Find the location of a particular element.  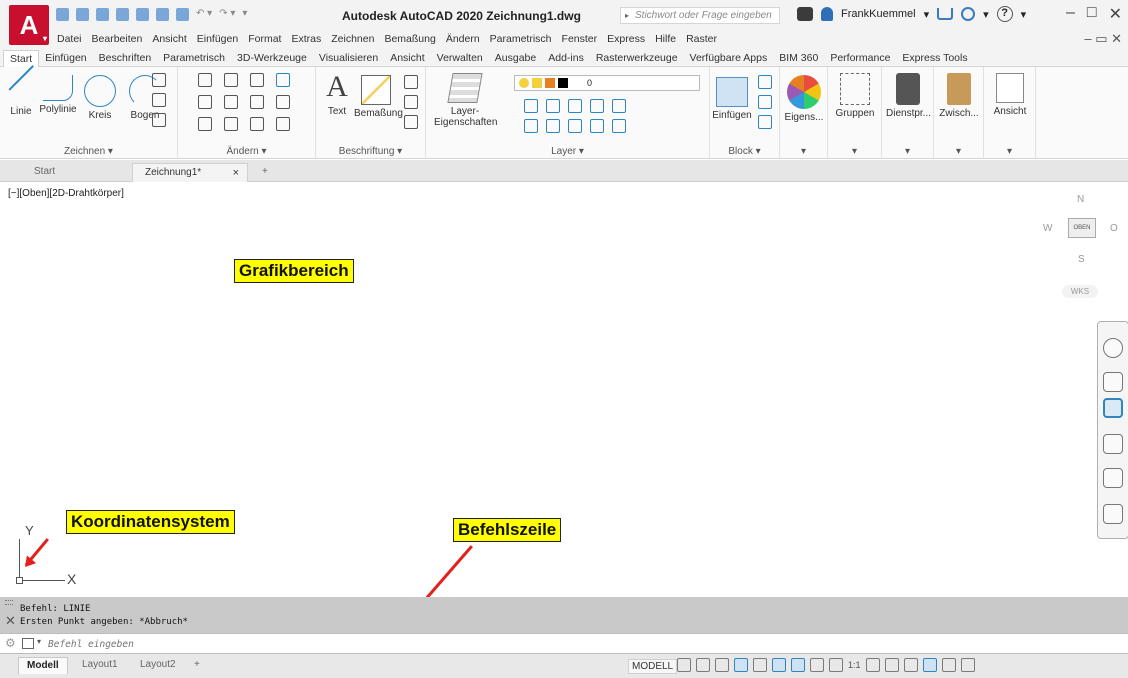

ribbon-tab-2: Beschriften is located at coordinates (125, 58).